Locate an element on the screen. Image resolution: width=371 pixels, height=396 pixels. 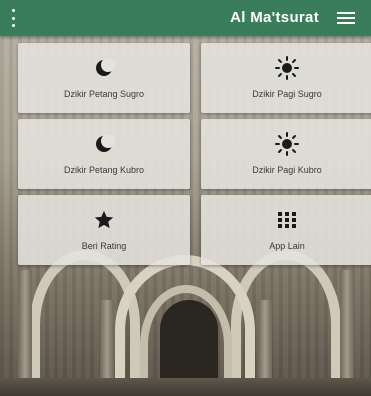
menu-card-dzikir-petang-sugro: Dzikir Petang Sugro is located at coordinates (104, 78).